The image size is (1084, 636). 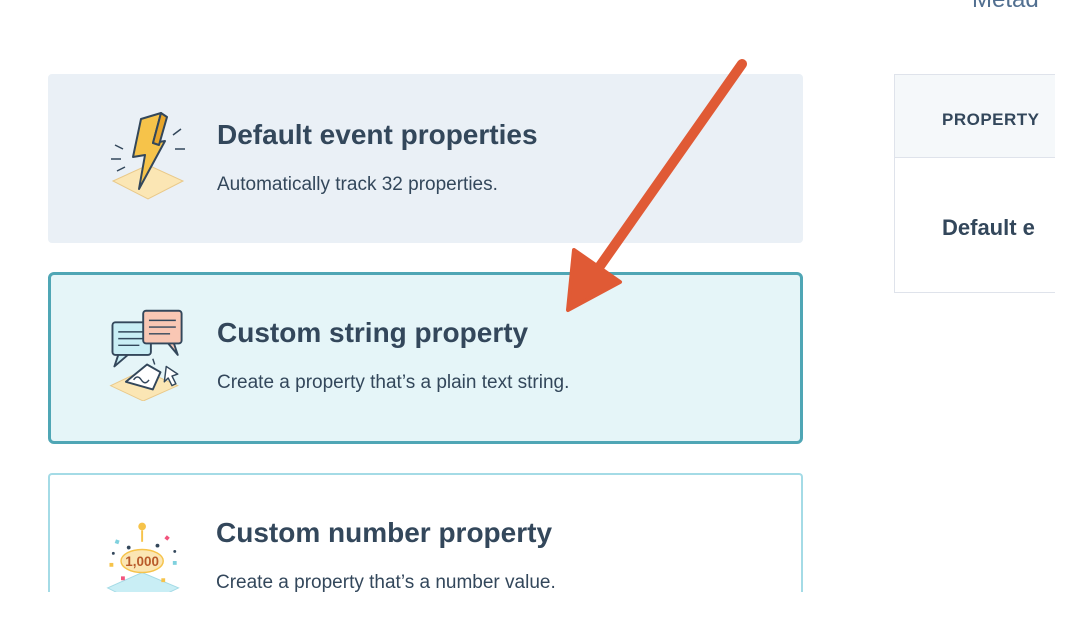 I want to click on option-title: Custom string property, so click(x=373, y=332).